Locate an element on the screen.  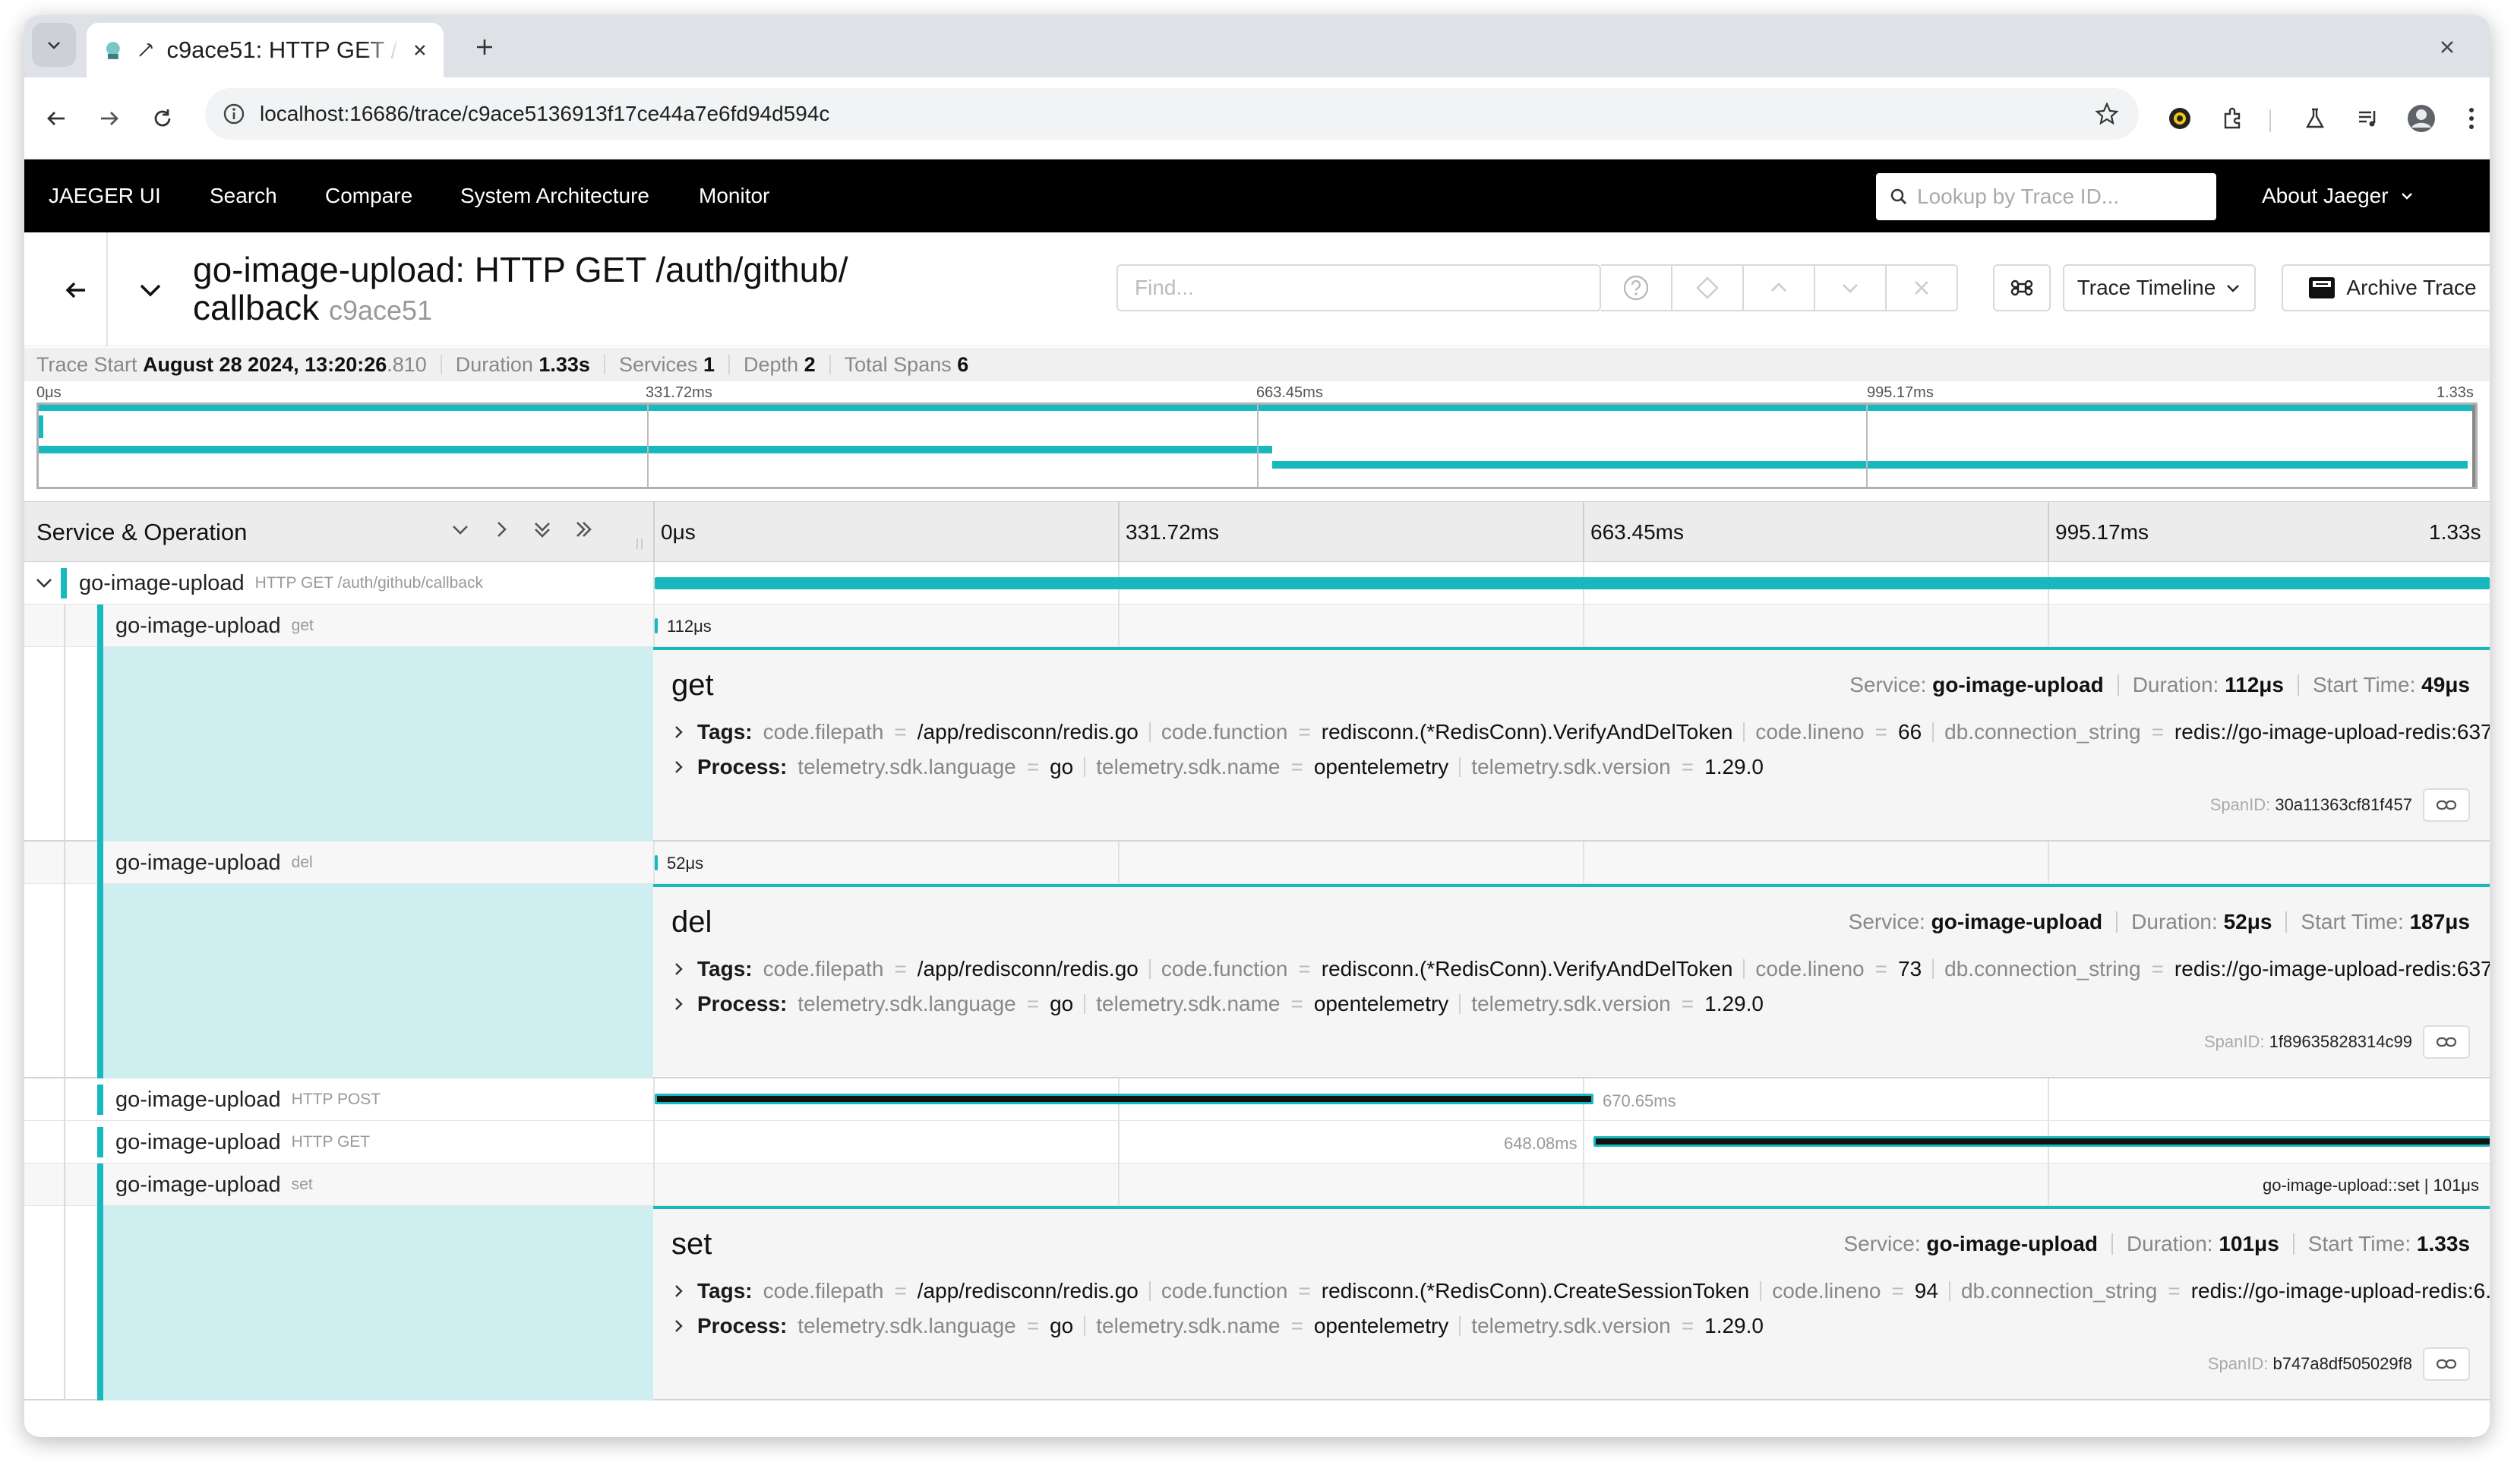
bookmark-star-icon is located at coordinates (2107, 114).